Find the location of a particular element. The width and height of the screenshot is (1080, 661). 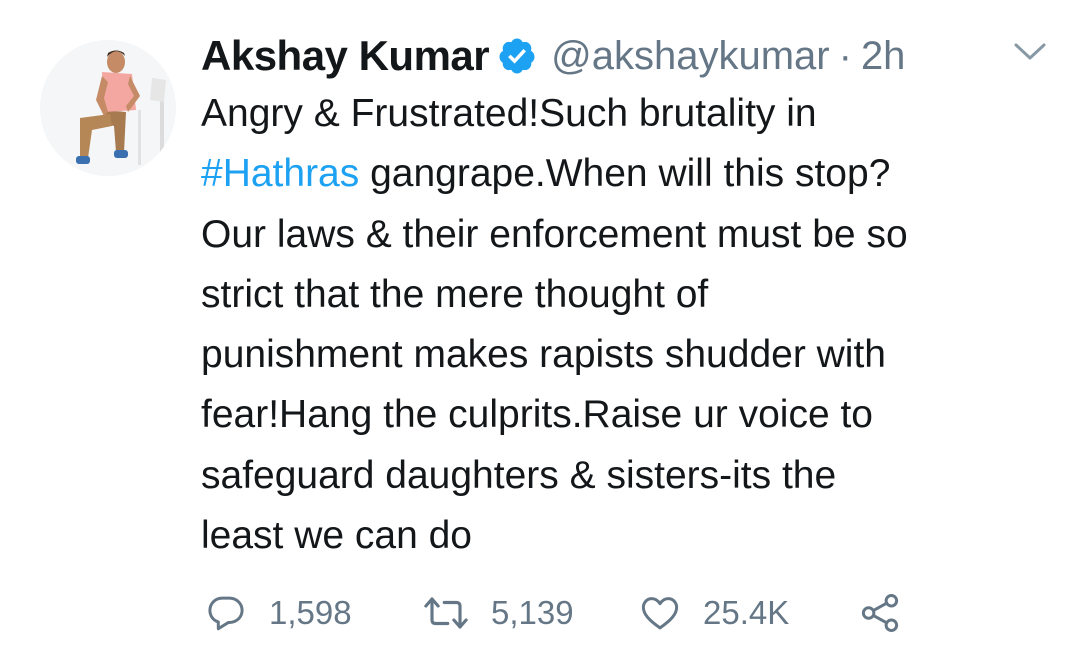

reply-button: 1,598 is located at coordinates (278, 613).